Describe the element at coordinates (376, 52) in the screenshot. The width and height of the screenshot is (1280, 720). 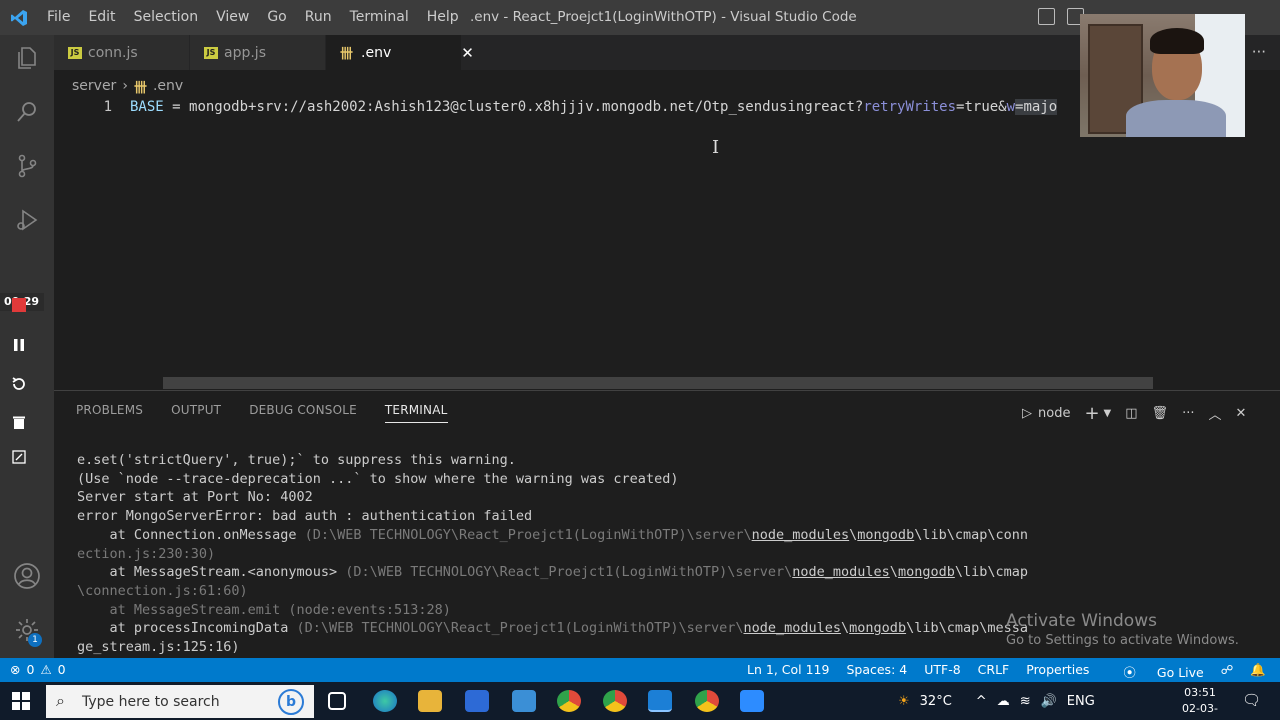
I see `tab-label: .env` at that location.